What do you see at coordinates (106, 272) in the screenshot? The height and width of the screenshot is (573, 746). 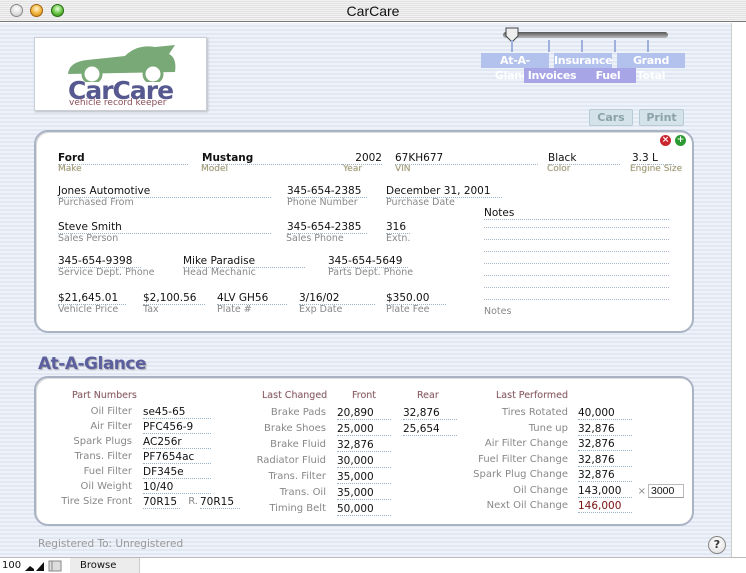 I see `service-phone-label: Service Dept. Phone` at bounding box center [106, 272].